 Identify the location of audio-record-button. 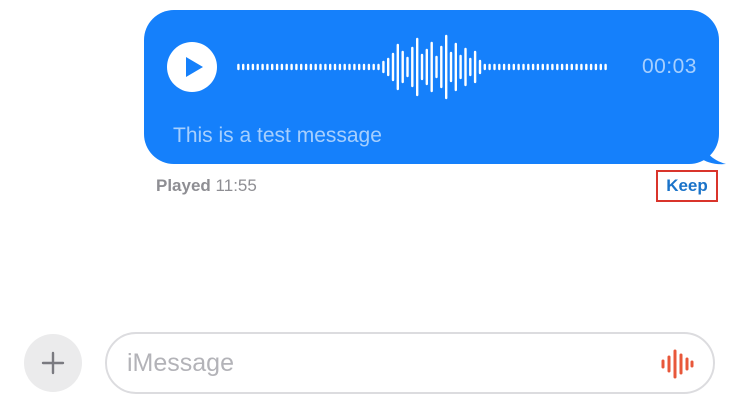
(677, 364).